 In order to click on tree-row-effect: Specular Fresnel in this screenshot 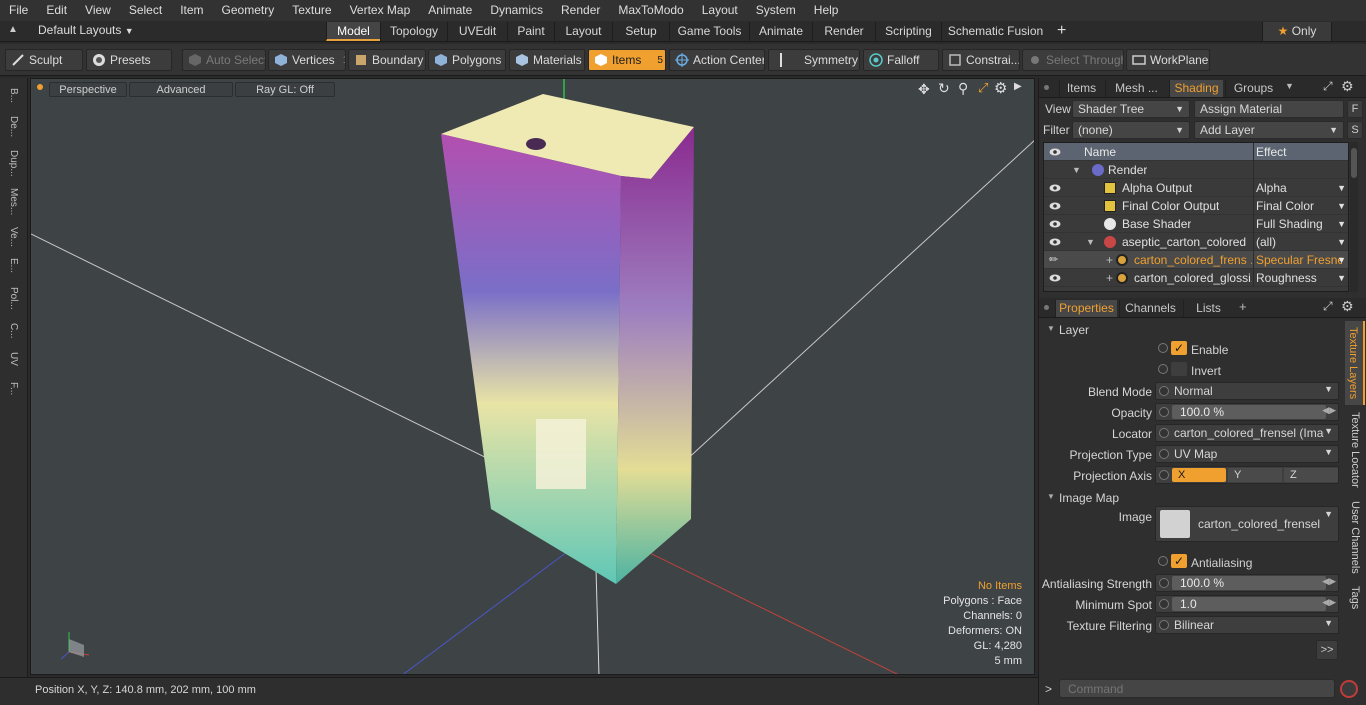, I will do `click(1299, 260)`.